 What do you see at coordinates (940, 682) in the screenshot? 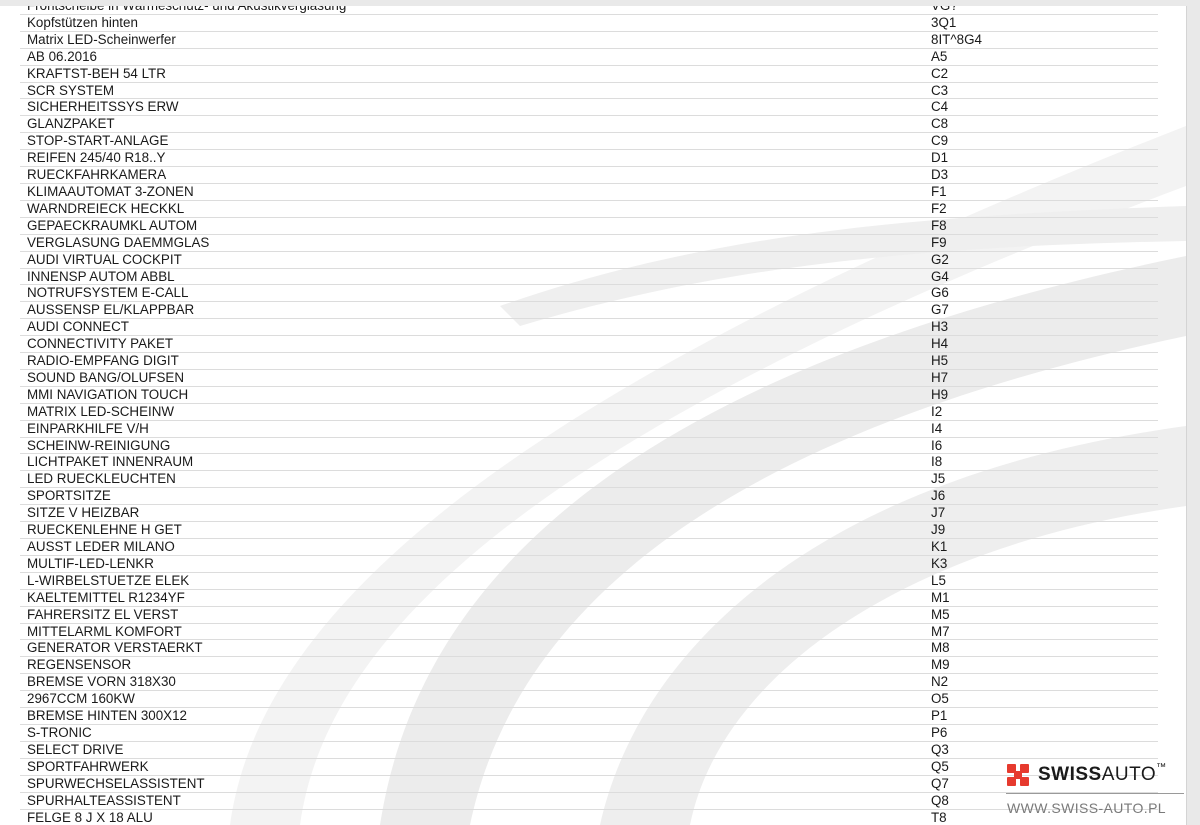
I see `equipment-code: N2` at bounding box center [940, 682].